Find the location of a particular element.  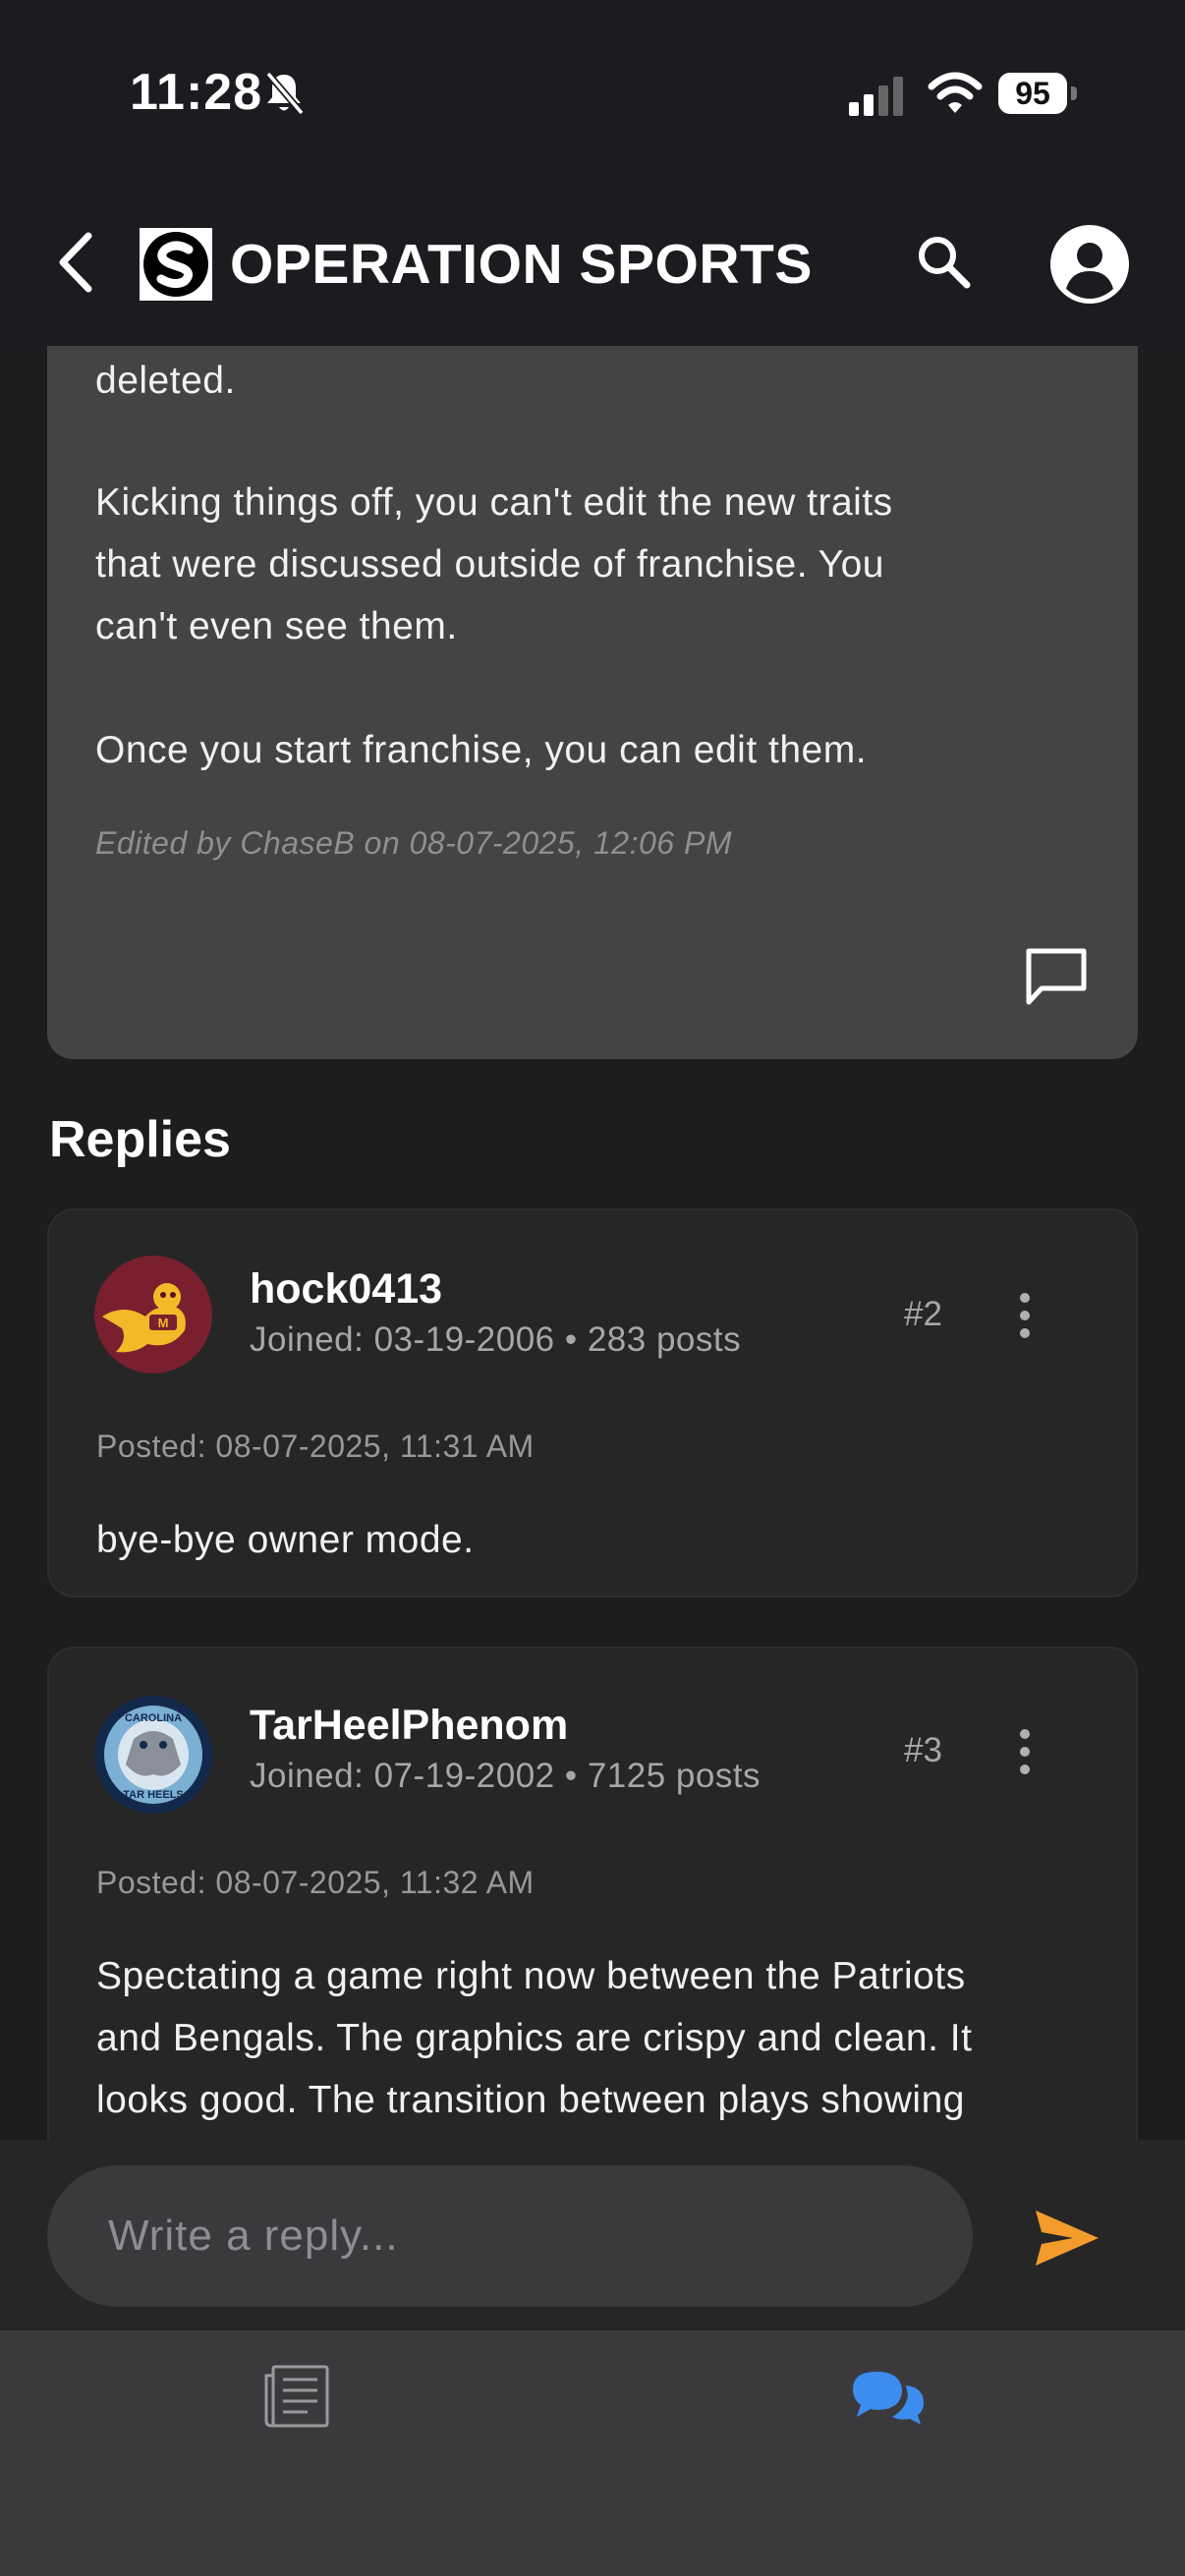

tar-heels-logo-icon: CAROLINA TAR HEELS is located at coordinates (153, 1755).